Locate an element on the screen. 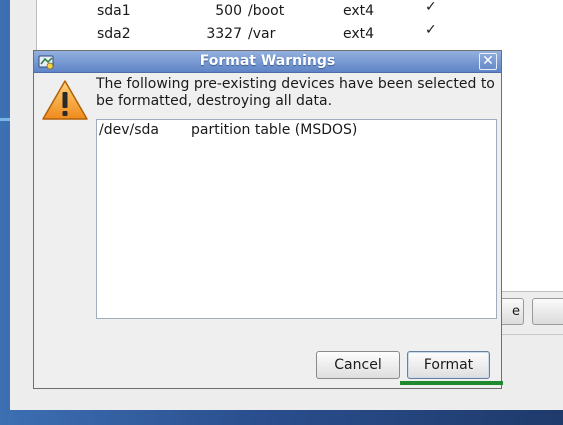 The height and width of the screenshot is (425, 563). table-row: sda2 3327 /var ext4 ✓ is located at coordinates (300, 34).